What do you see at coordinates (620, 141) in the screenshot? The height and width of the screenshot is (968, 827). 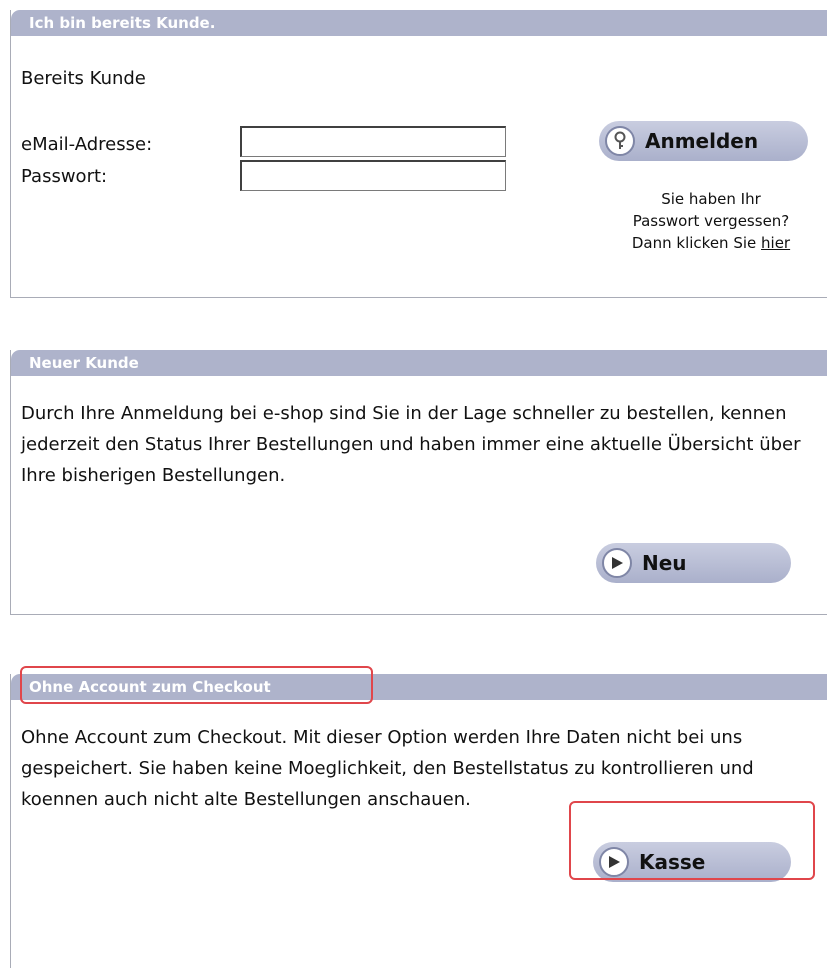 I see `key-icon` at bounding box center [620, 141].